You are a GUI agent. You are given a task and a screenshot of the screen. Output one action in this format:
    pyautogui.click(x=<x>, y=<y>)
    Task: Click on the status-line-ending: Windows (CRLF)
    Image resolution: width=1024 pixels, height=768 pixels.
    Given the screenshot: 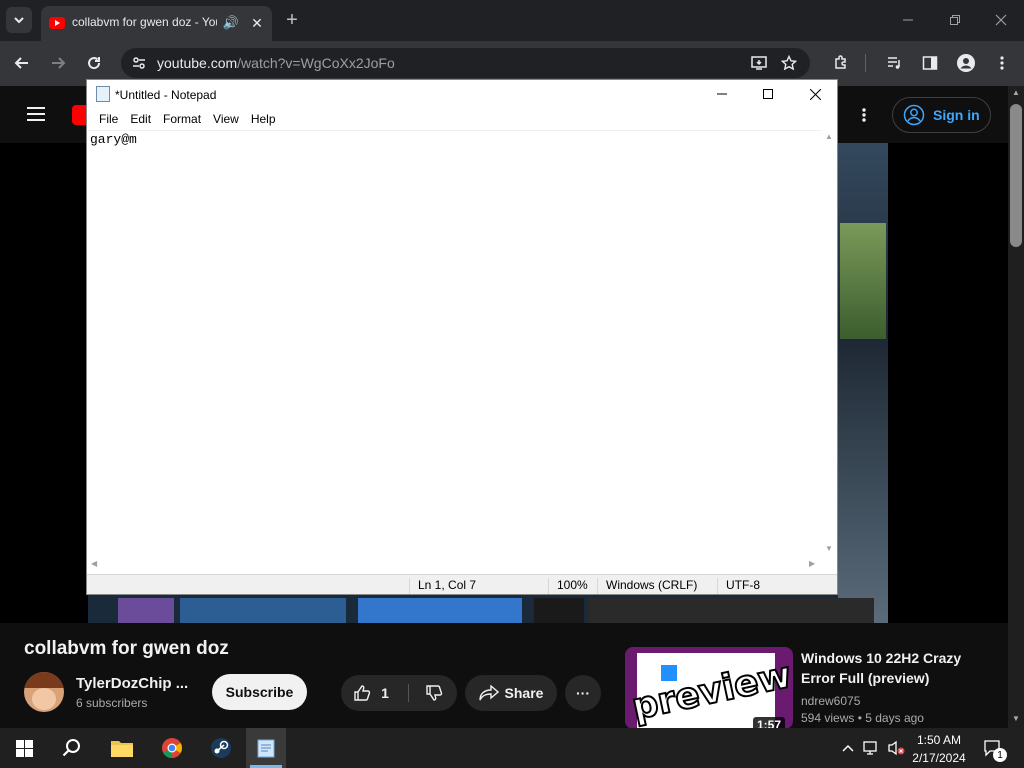 What is the action you would take?
    pyautogui.click(x=647, y=586)
    